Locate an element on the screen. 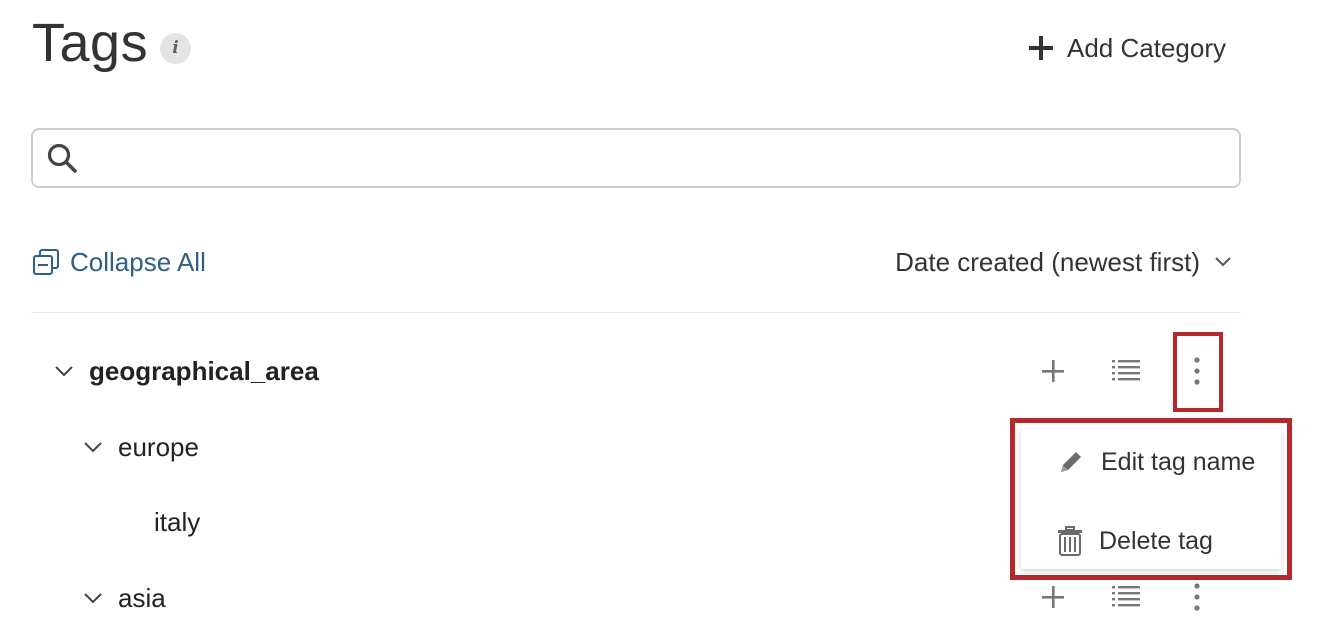  highlight-box is located at coordinates (1198, 372).